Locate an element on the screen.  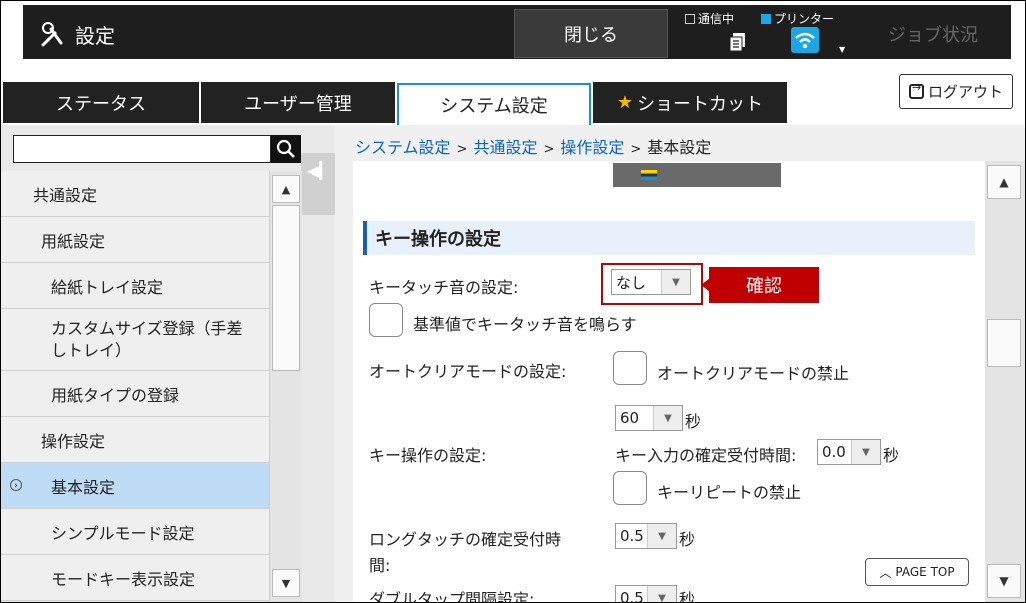
page-top-label: PAGE TOP is located at coordinates (925, 572).